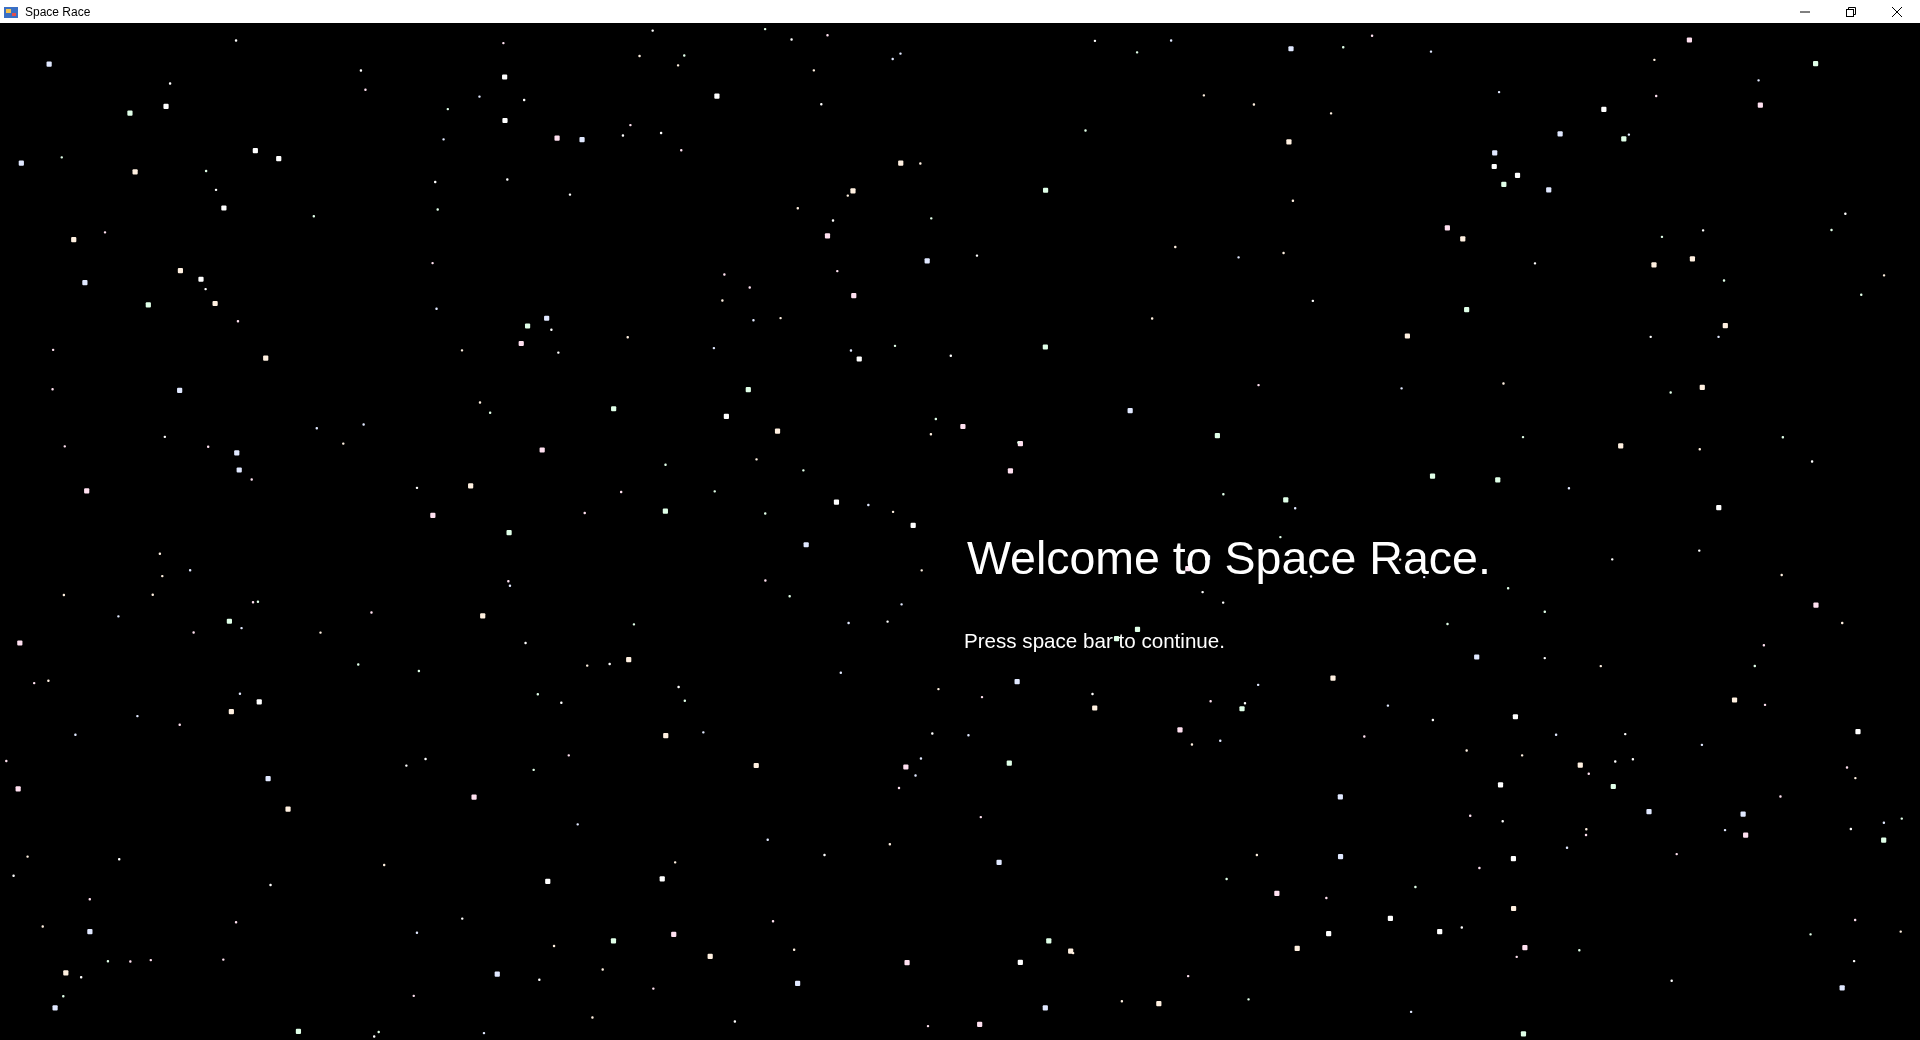  What do you see at coordinates (58, 11) in the screenshot?
I see `window-title: Space Race` at bounding box center [58, 11].